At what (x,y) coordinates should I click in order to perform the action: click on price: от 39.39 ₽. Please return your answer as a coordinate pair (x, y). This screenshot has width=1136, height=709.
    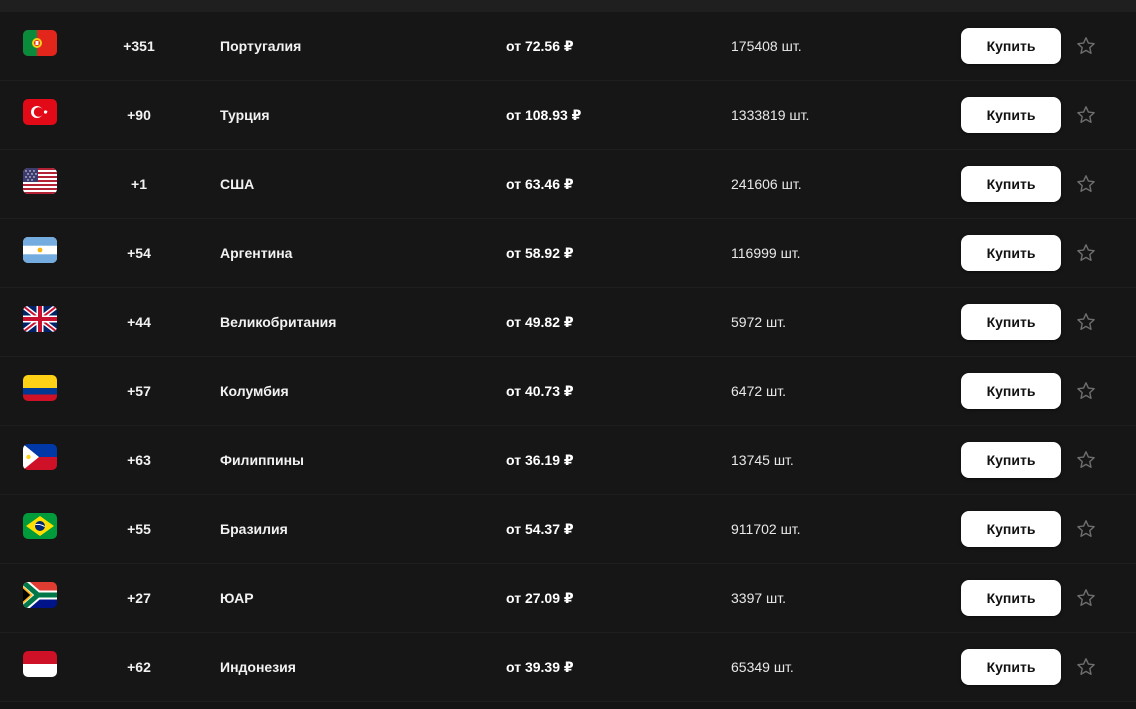
    Looking at the image, I should click on (540, 667).